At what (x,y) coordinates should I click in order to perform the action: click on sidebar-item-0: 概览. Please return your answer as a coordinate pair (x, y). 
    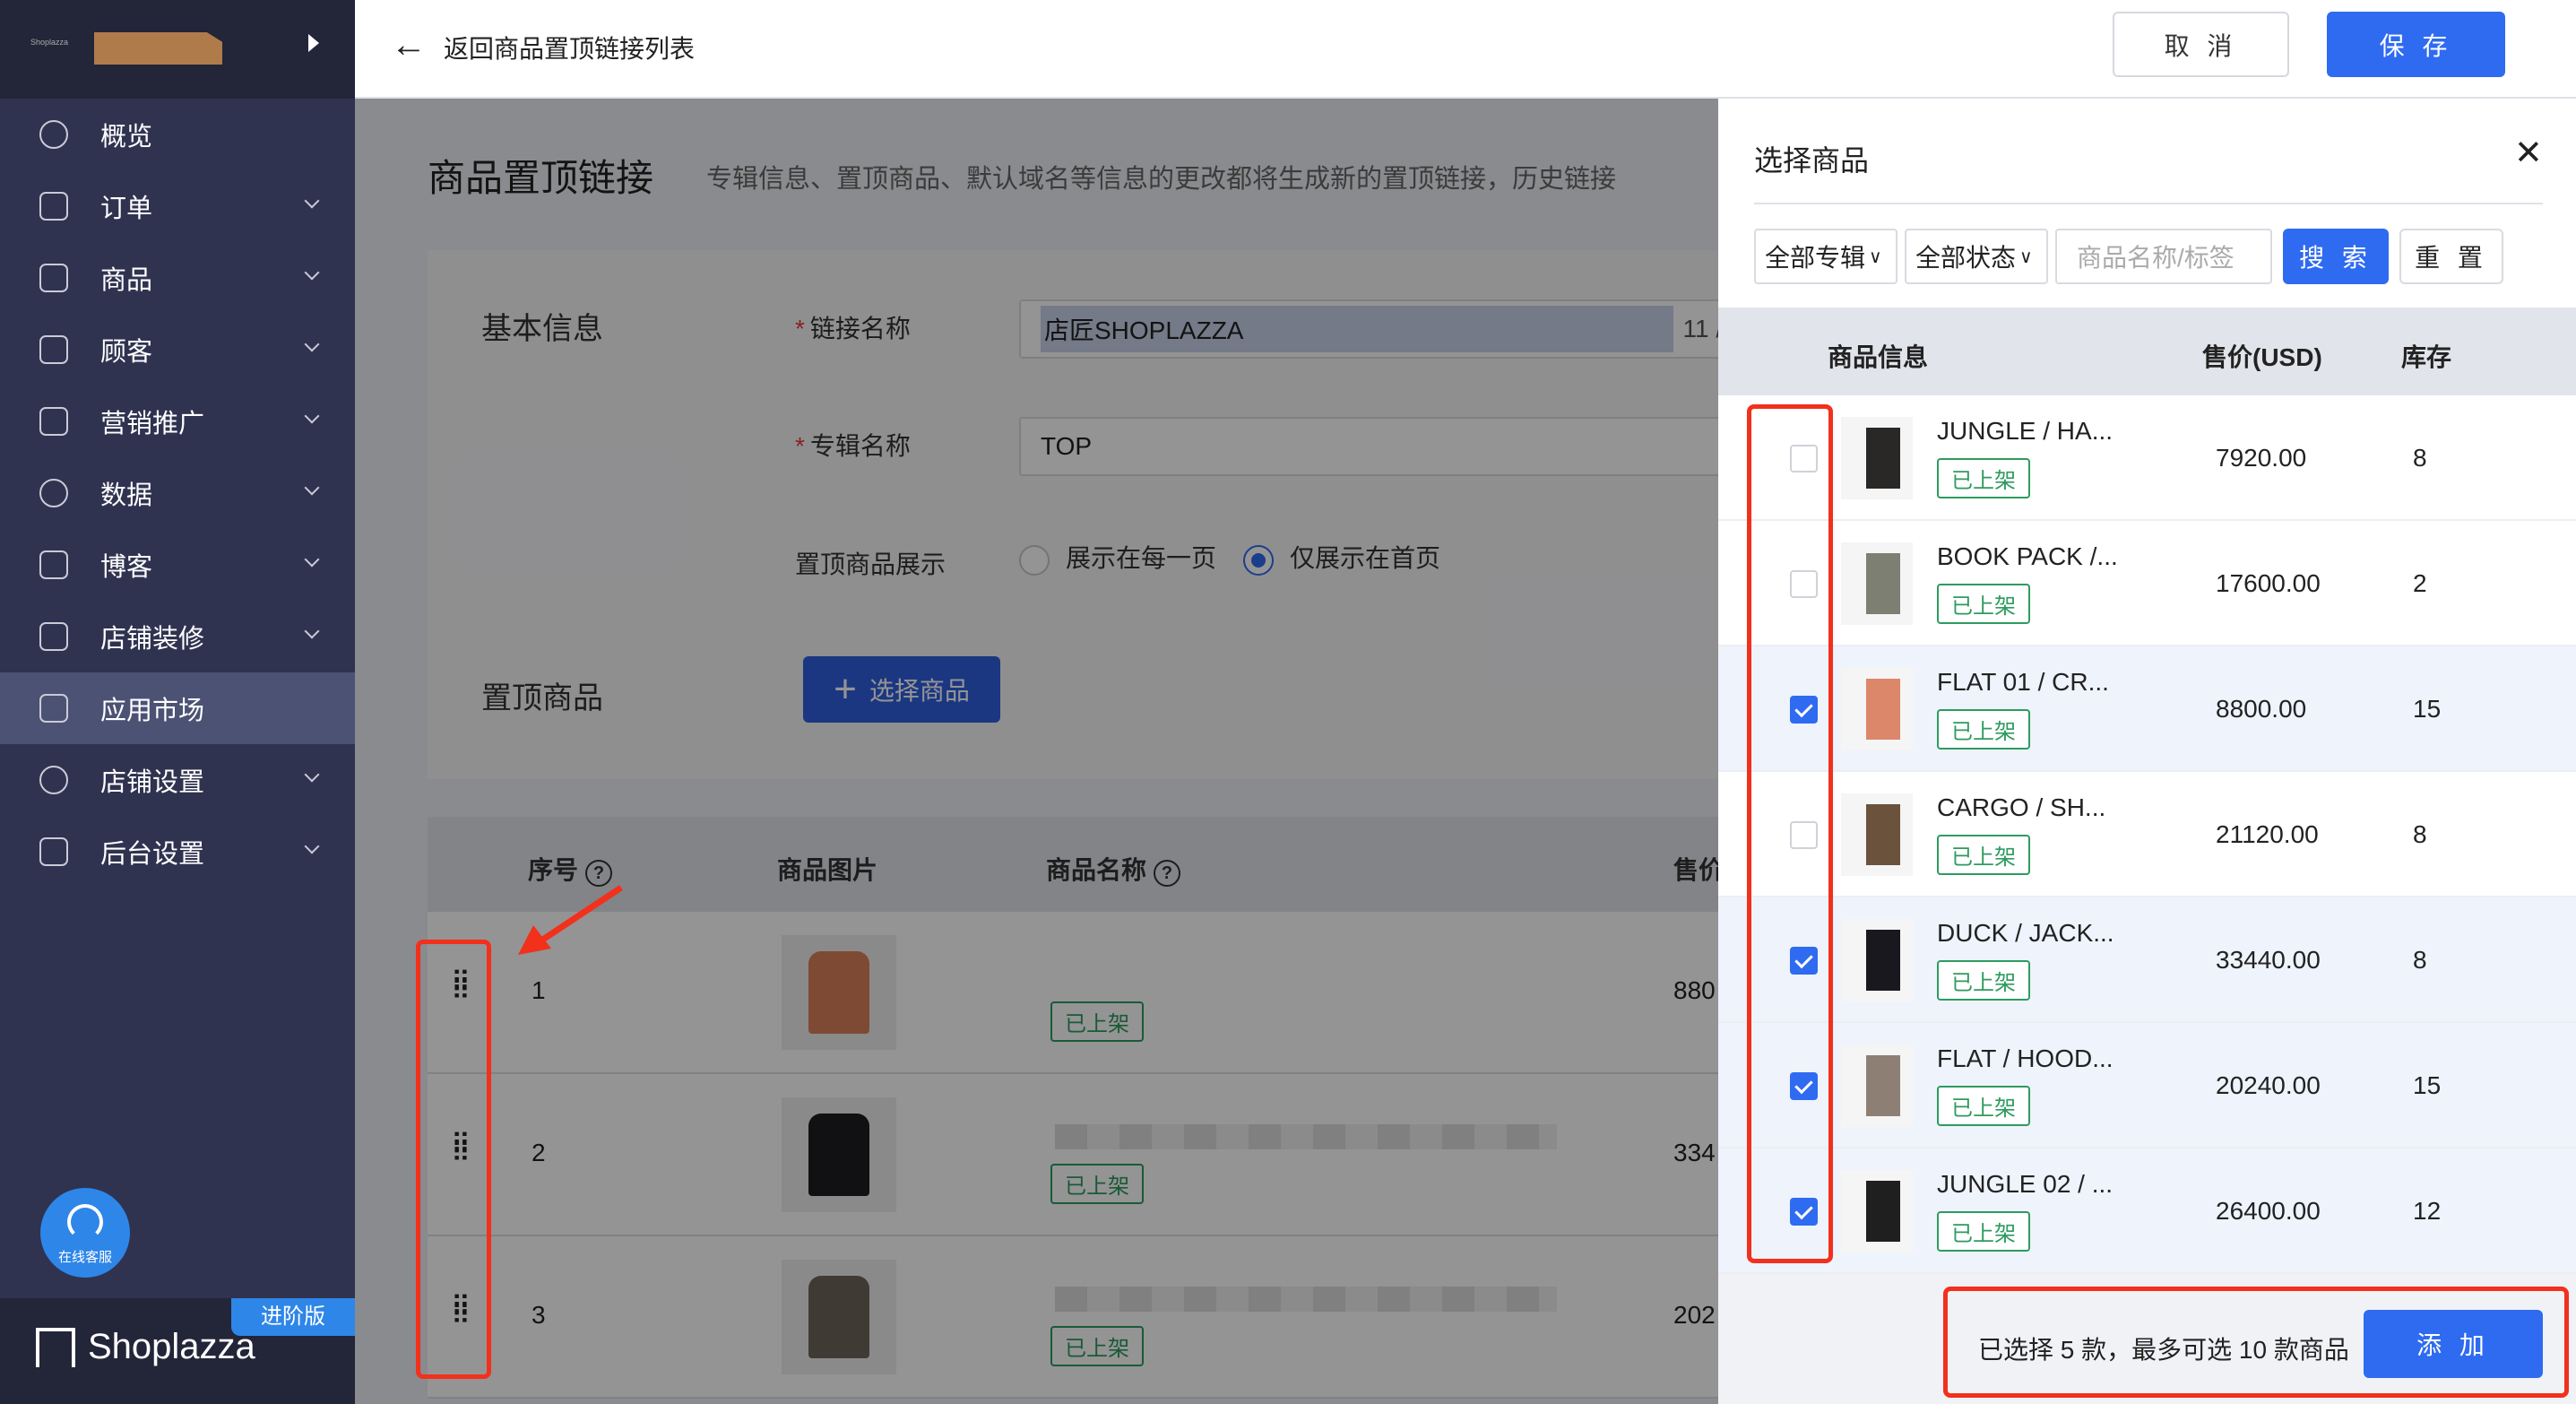
    Looking at the image, I should click on (177, 134).